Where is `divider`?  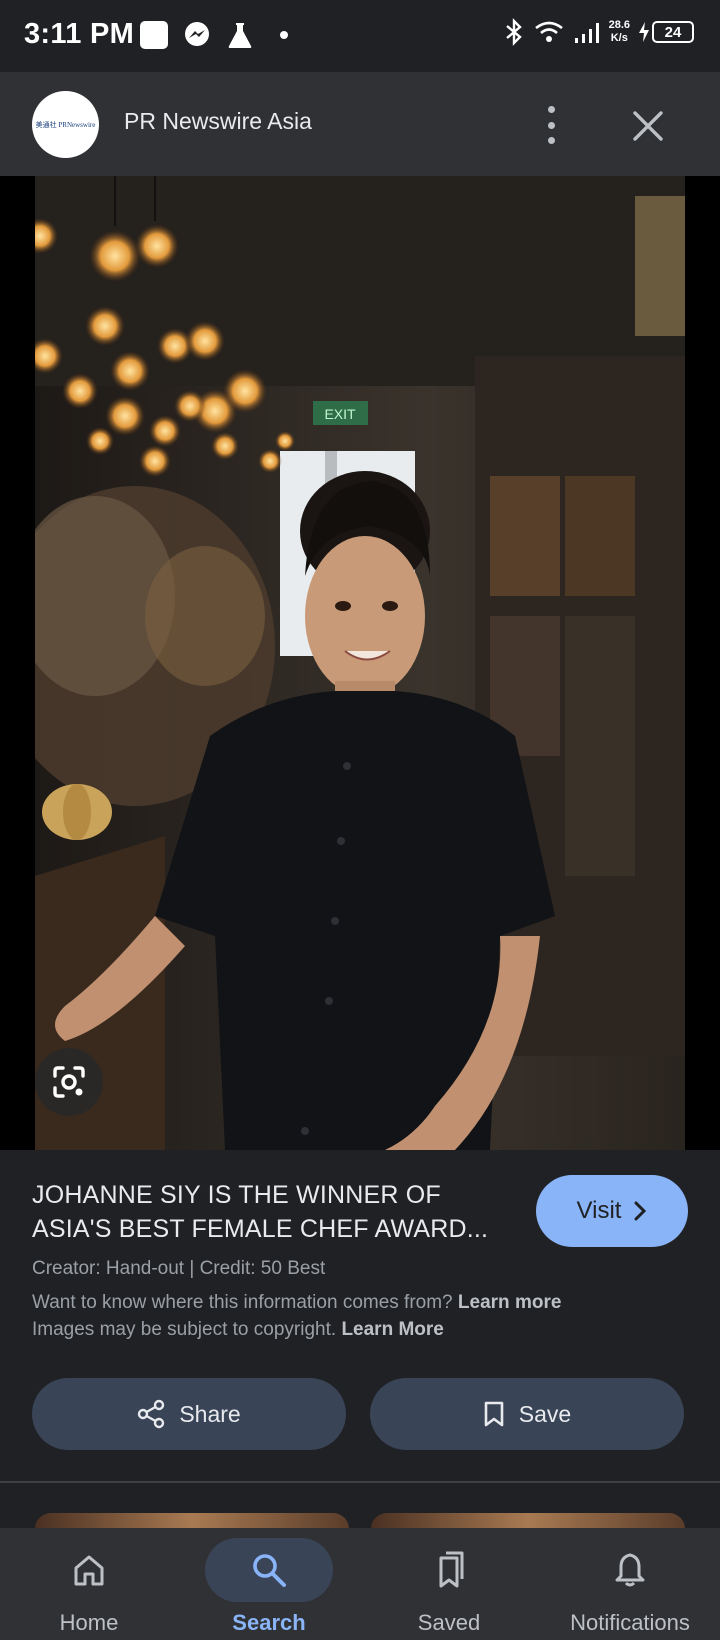
divider is located at coordinates (360, 1482).